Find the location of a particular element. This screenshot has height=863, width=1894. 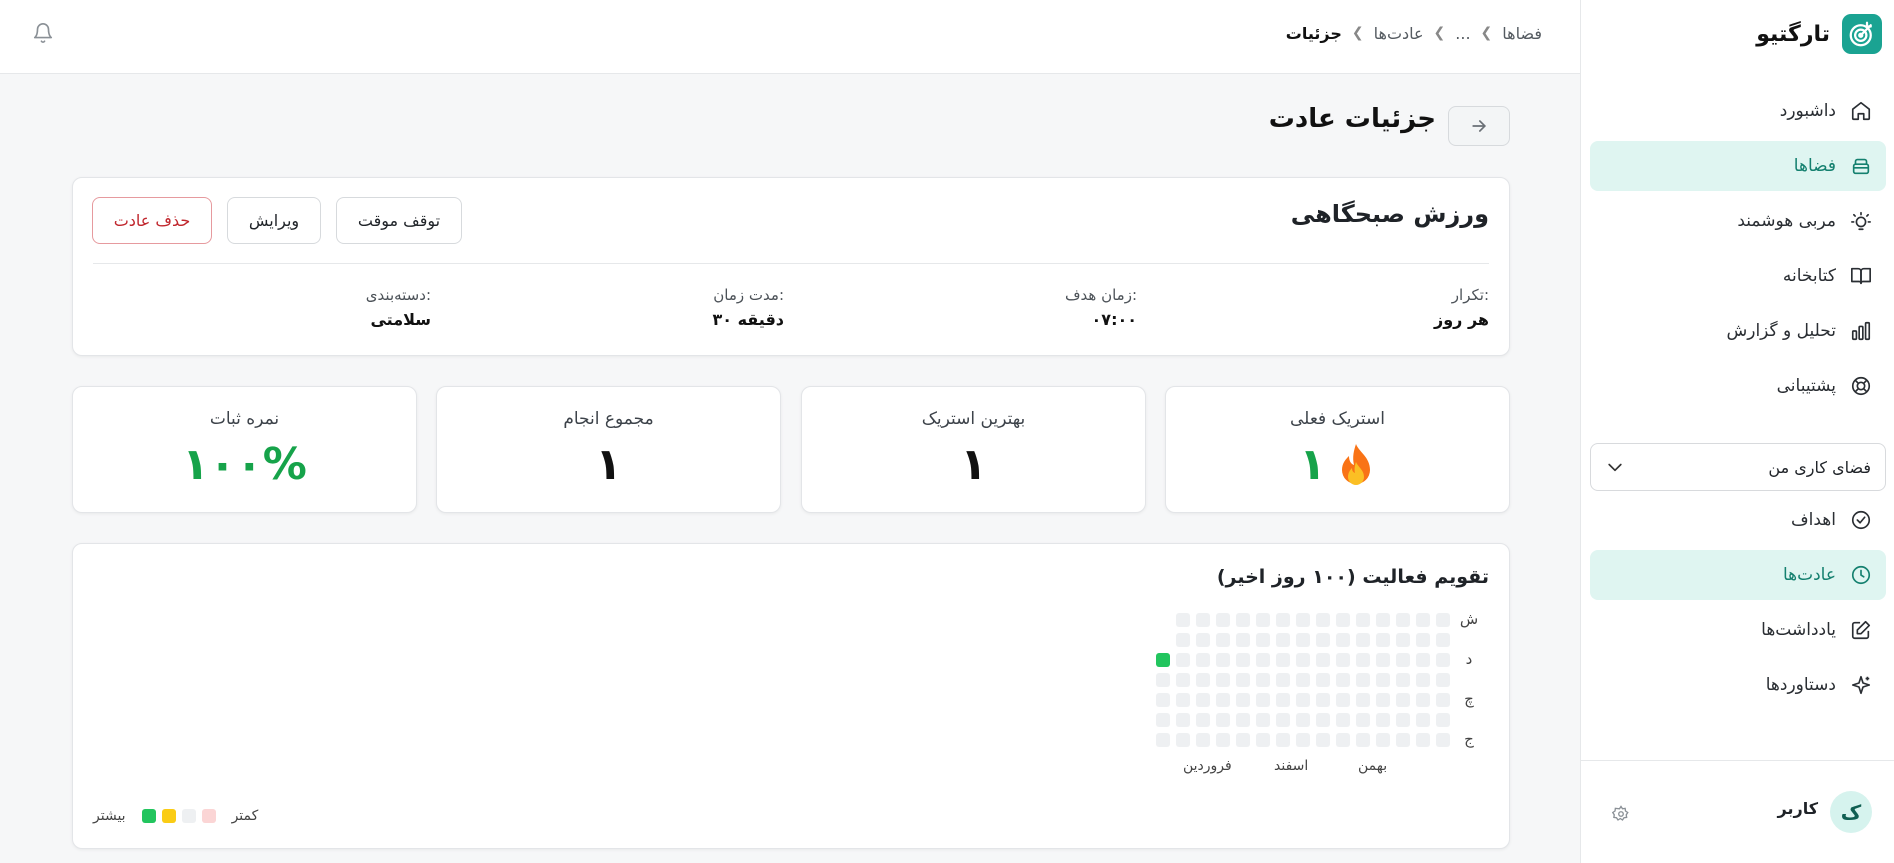

edit-button: ویرایش is located at coordinates (274, 220).